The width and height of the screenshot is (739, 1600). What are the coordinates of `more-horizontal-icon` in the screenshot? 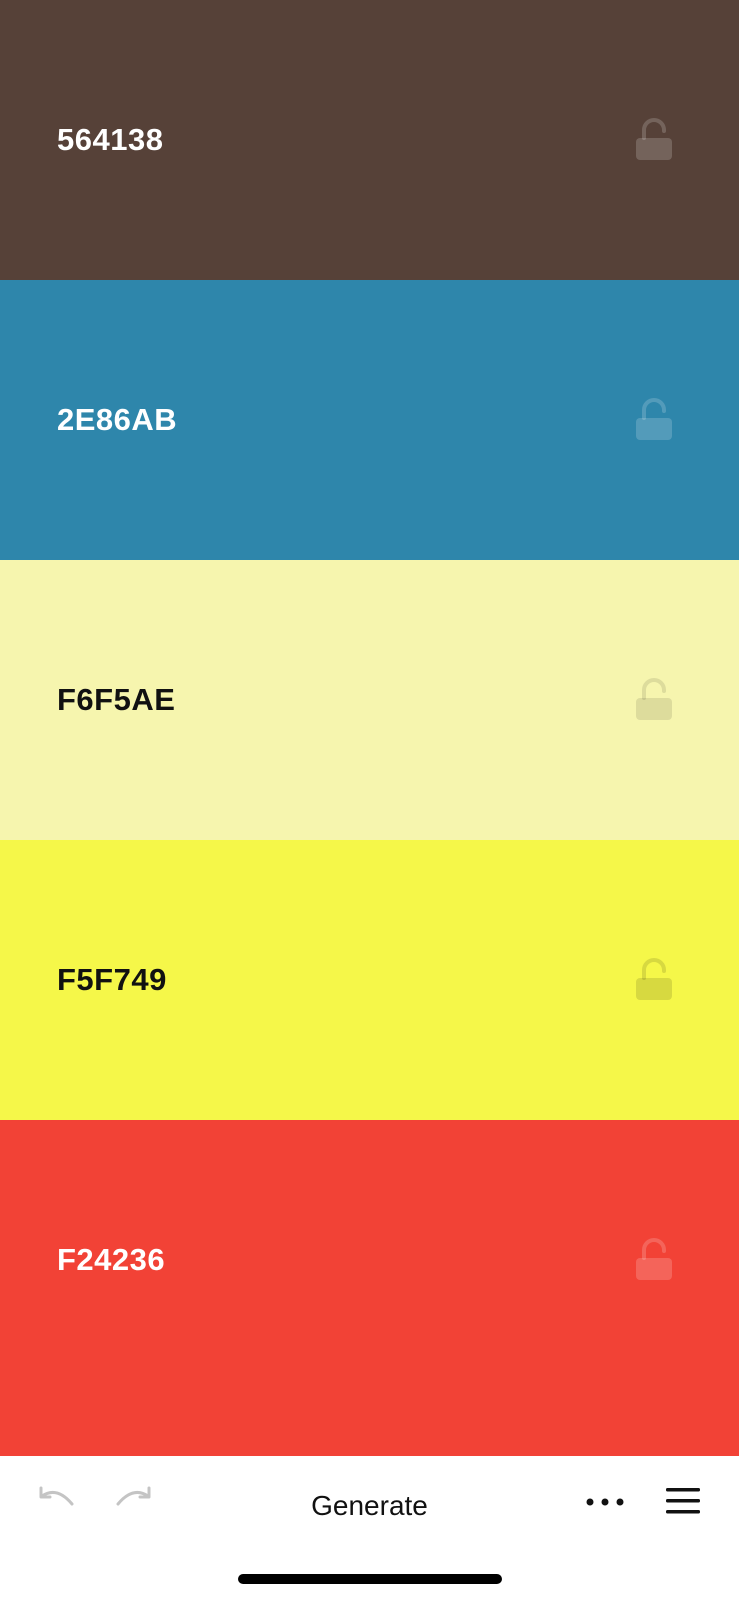 It's located at (605, 1502).